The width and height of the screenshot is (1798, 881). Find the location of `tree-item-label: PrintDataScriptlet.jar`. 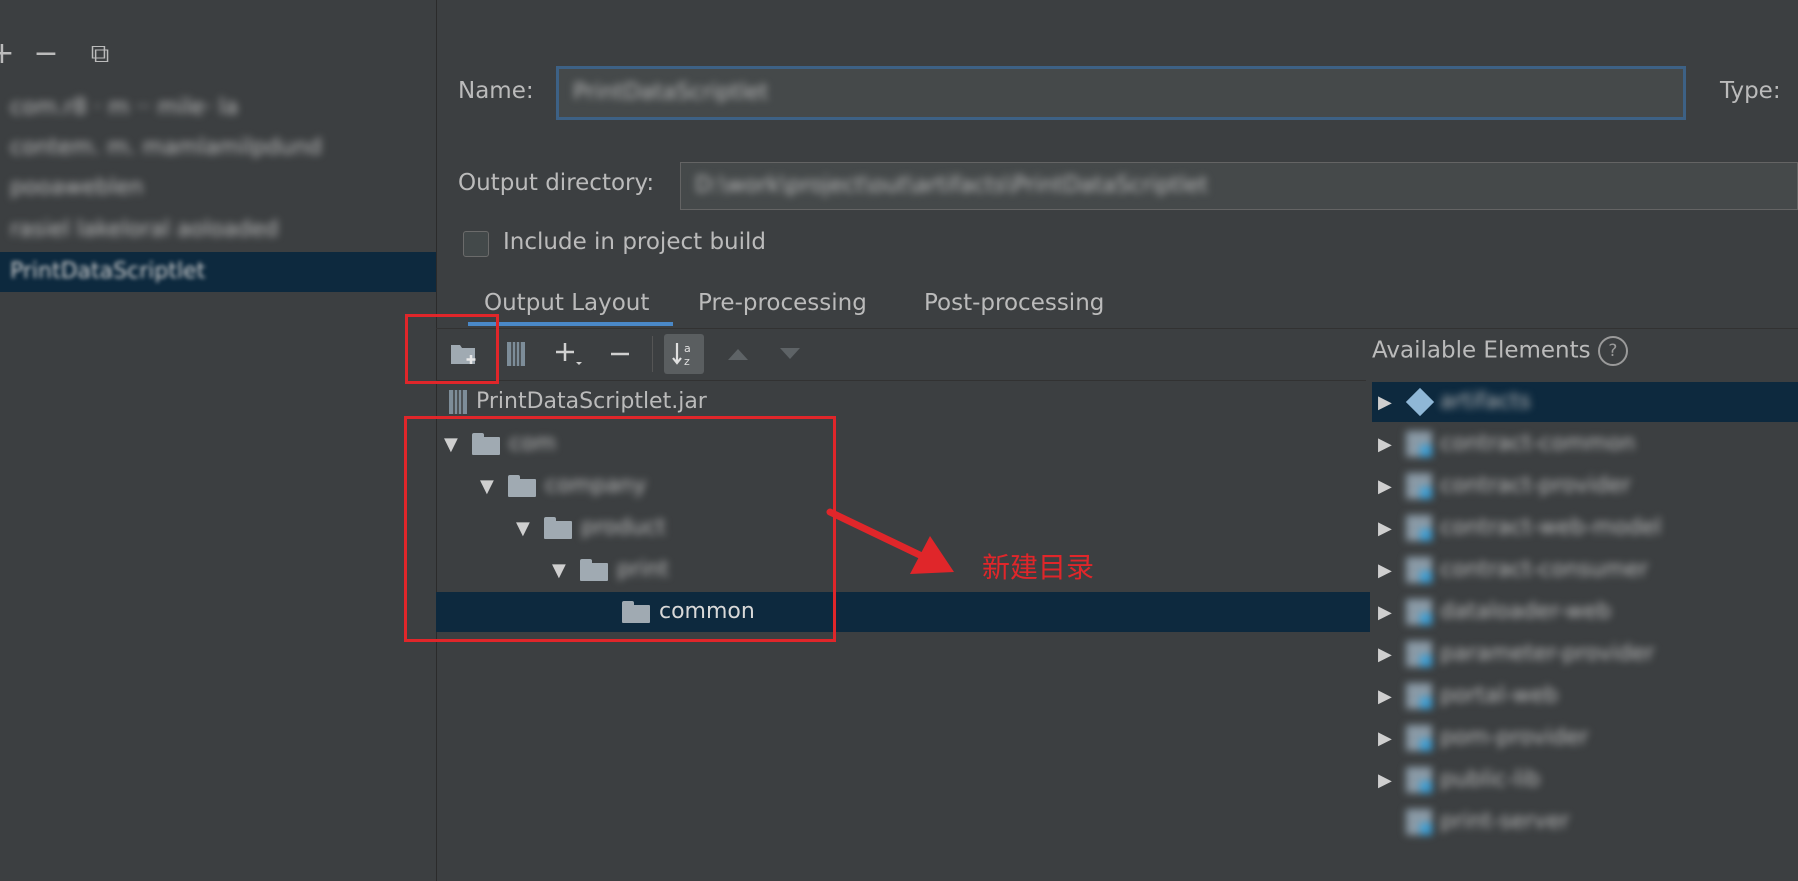

tree-item-label: PrintDataScriptlet.jar is located at coordinates (591, 401).